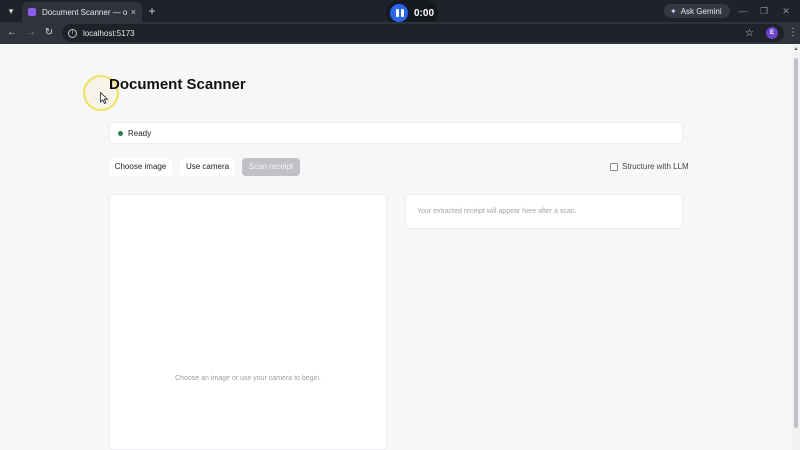 The image size is (800, 450). I want to click on browser-tab: Document Scanner — on-devic ×, so click(82, 12).